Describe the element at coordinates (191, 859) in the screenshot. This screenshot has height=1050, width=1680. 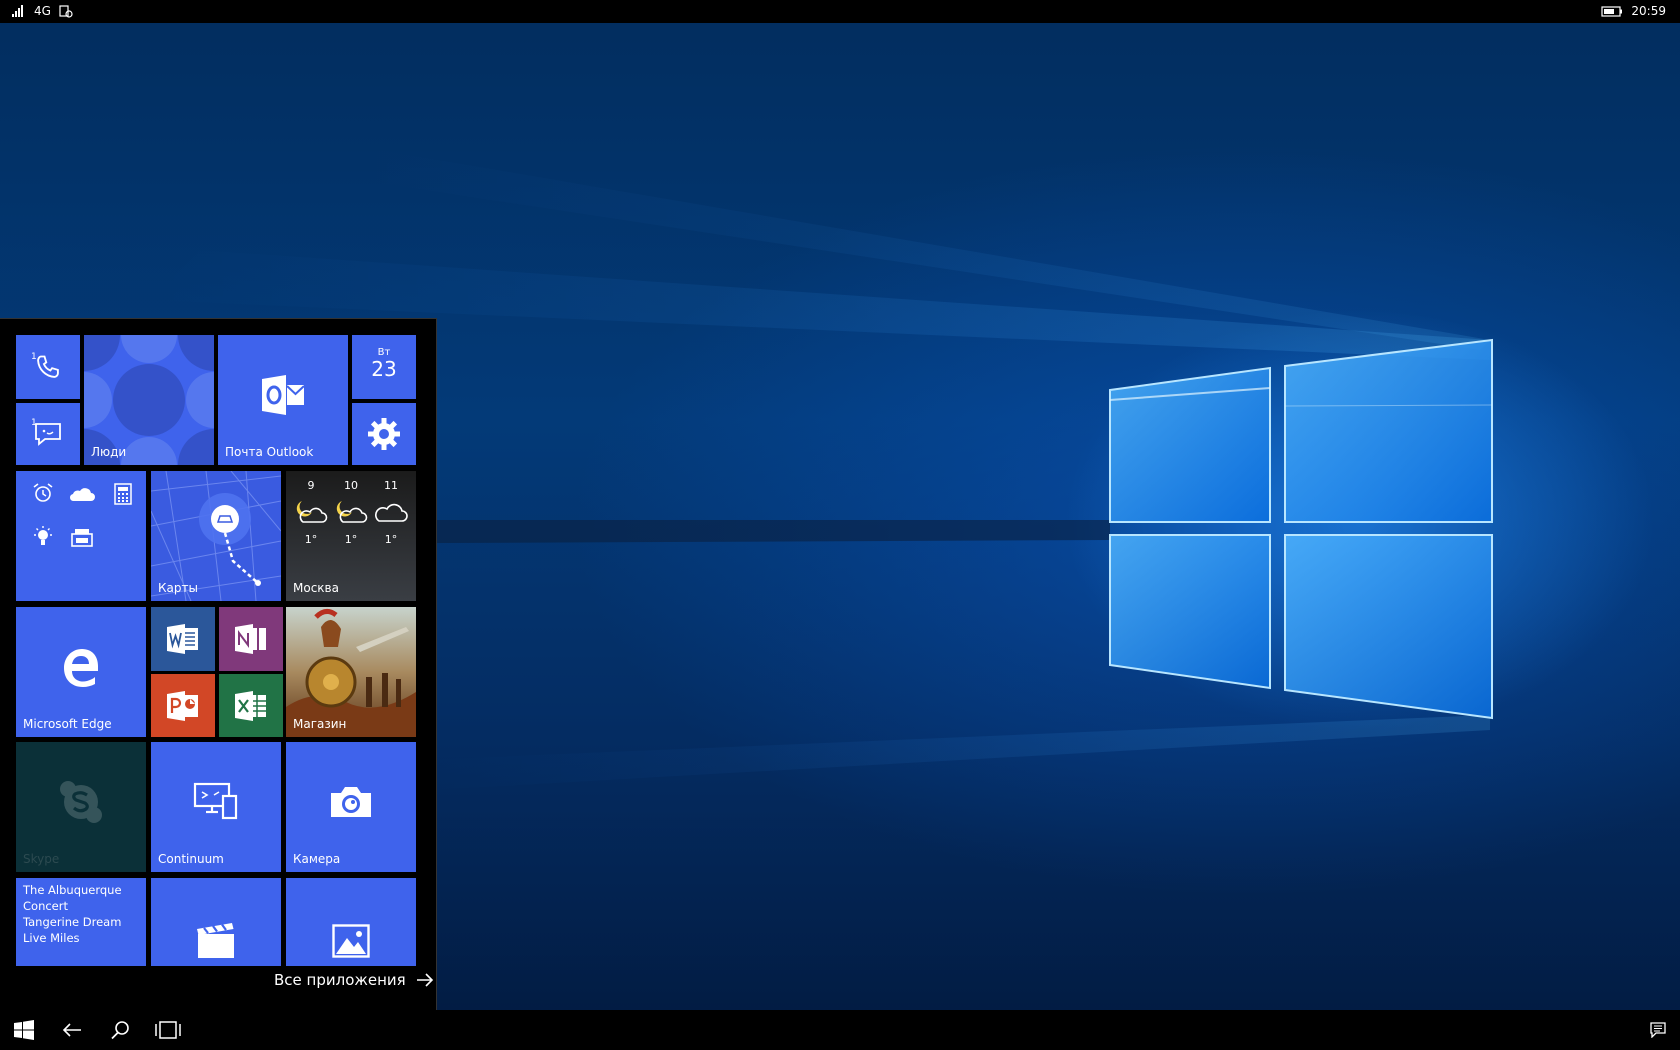
I see `continuum-label: Continuum` at that location.